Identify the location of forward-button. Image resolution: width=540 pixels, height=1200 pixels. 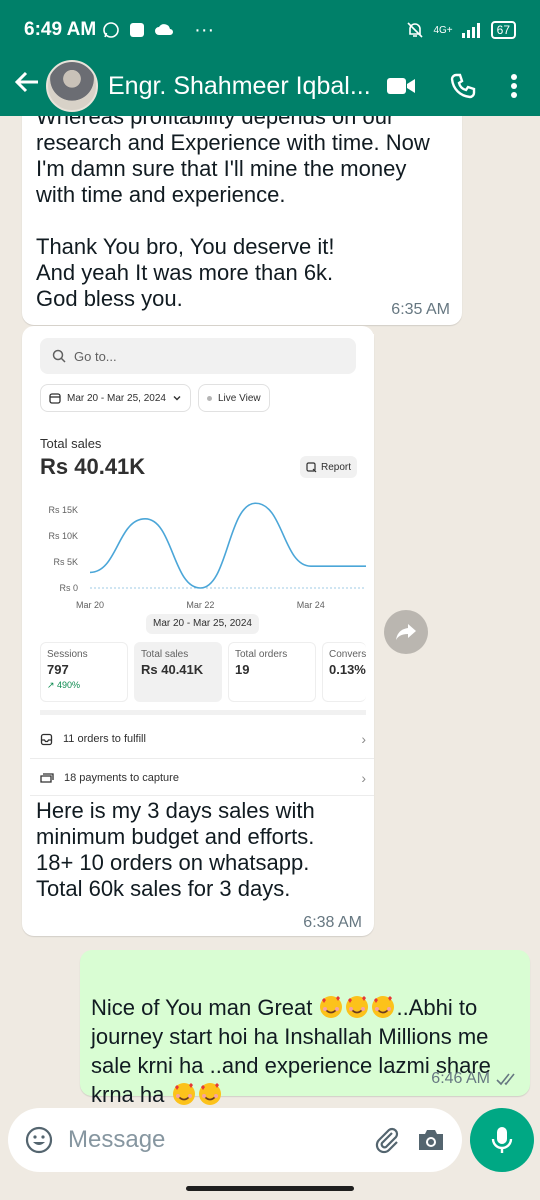
(406, 632).